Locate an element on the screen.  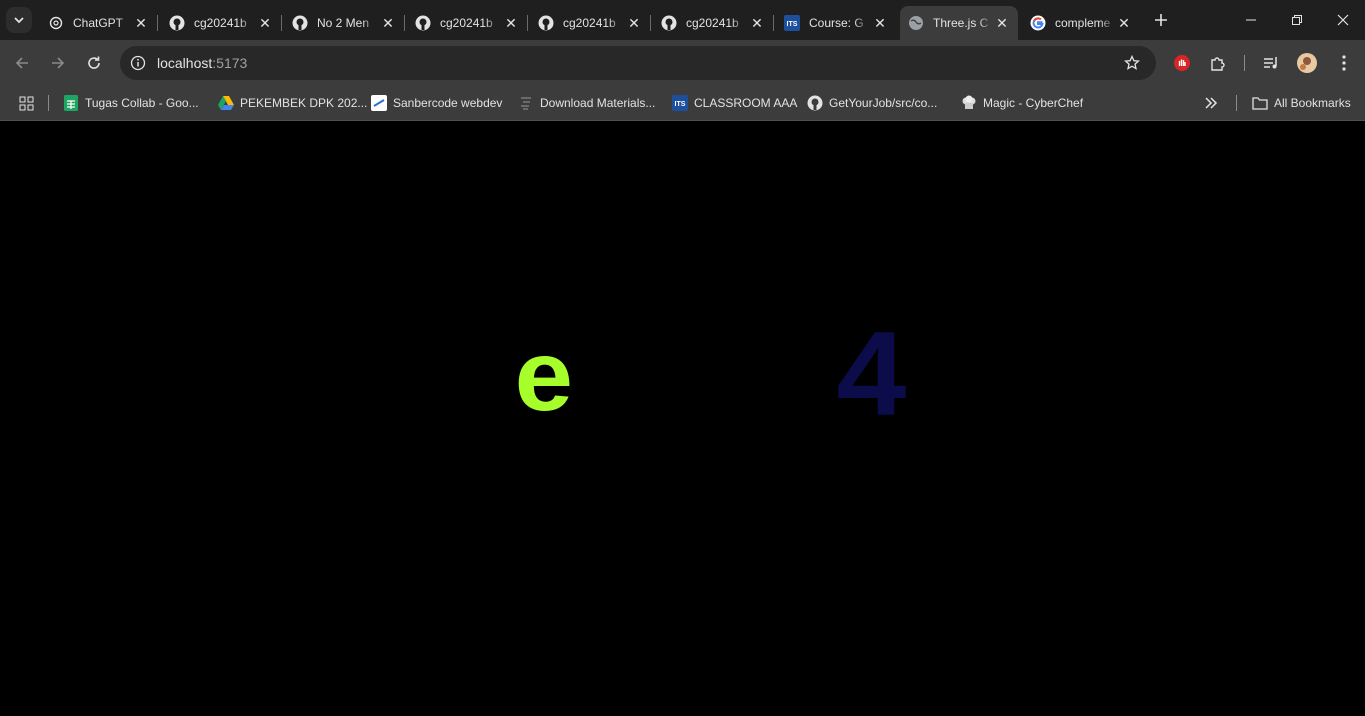
site-info-icon is located at coordinates (138, 63).